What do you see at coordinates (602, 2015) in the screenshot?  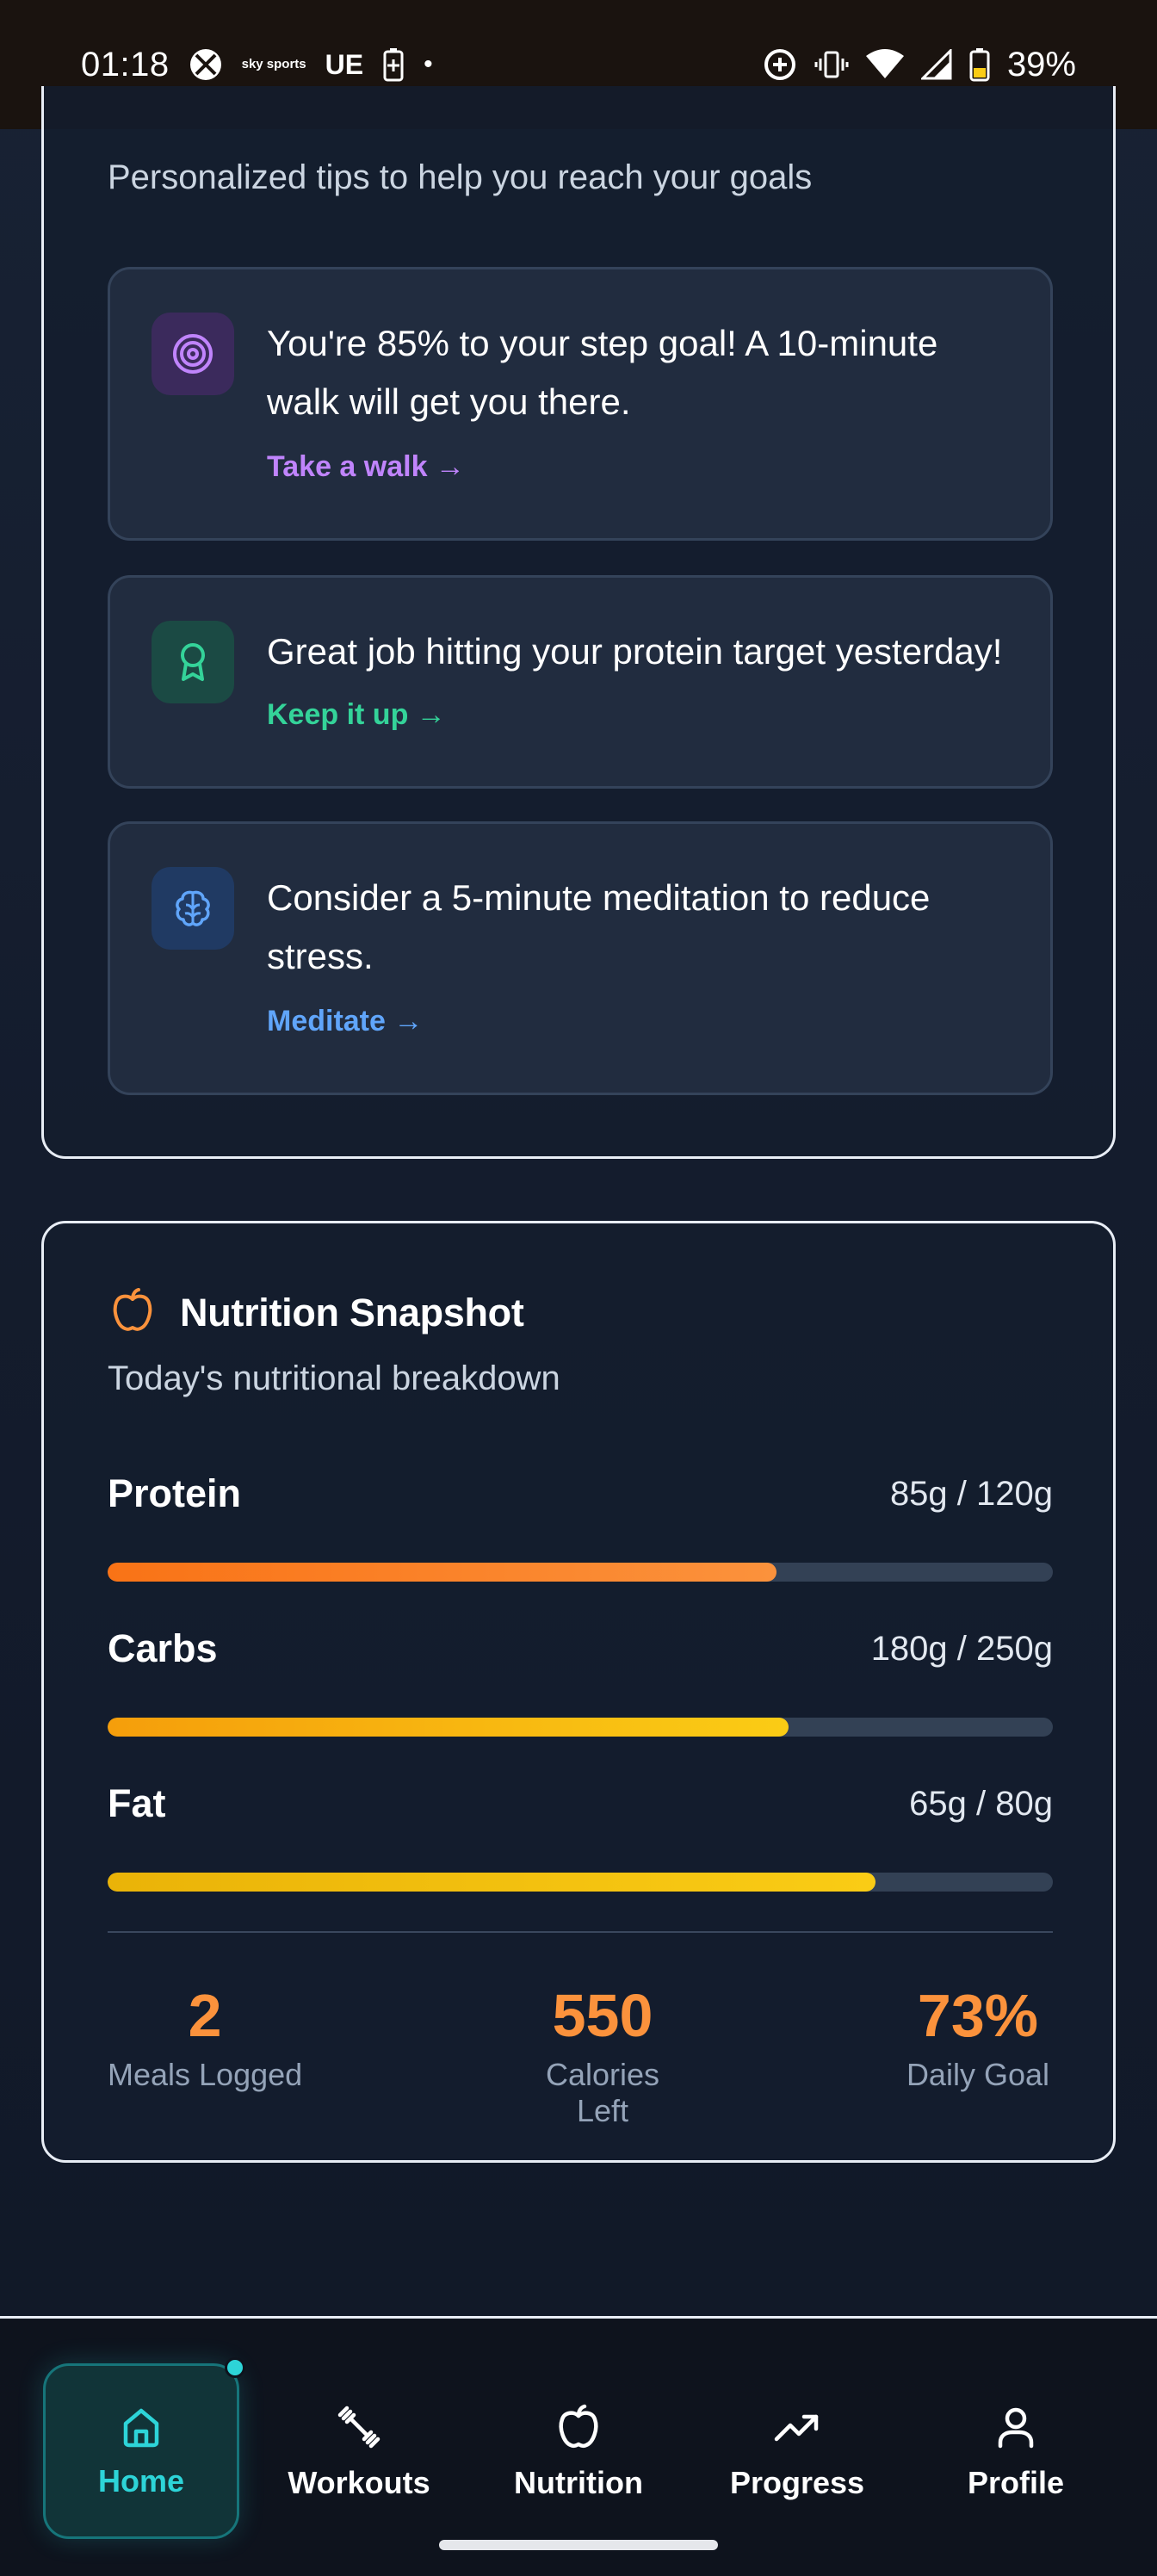 I see `stat-value: 550` at bounding box center [602, 2015].